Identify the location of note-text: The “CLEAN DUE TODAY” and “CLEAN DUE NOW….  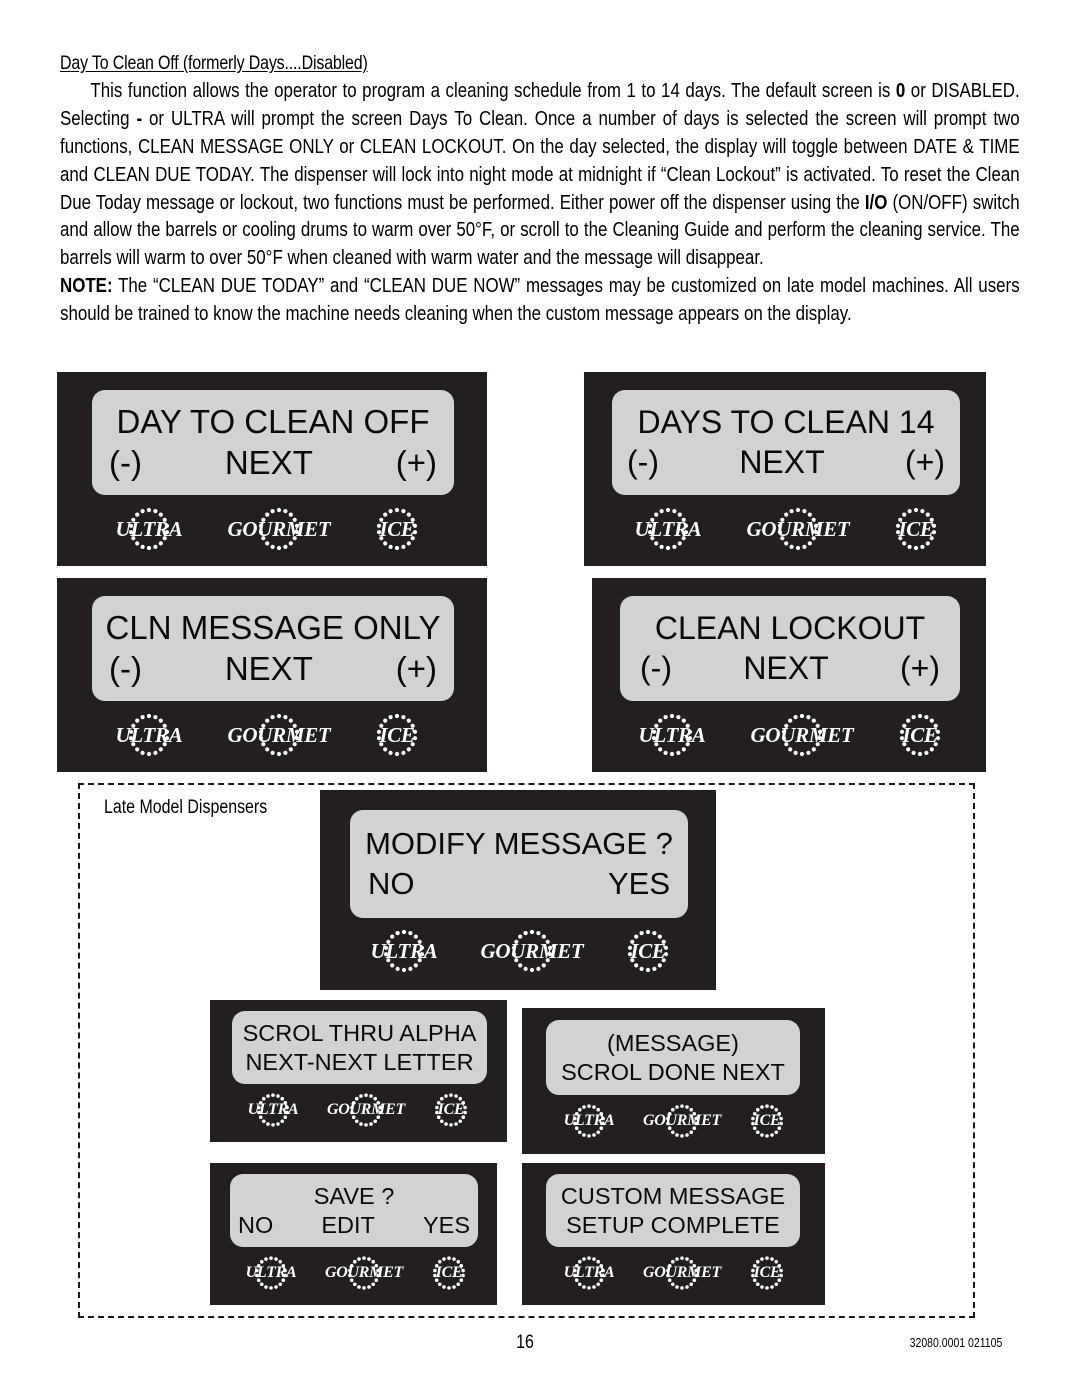
(540, 300).